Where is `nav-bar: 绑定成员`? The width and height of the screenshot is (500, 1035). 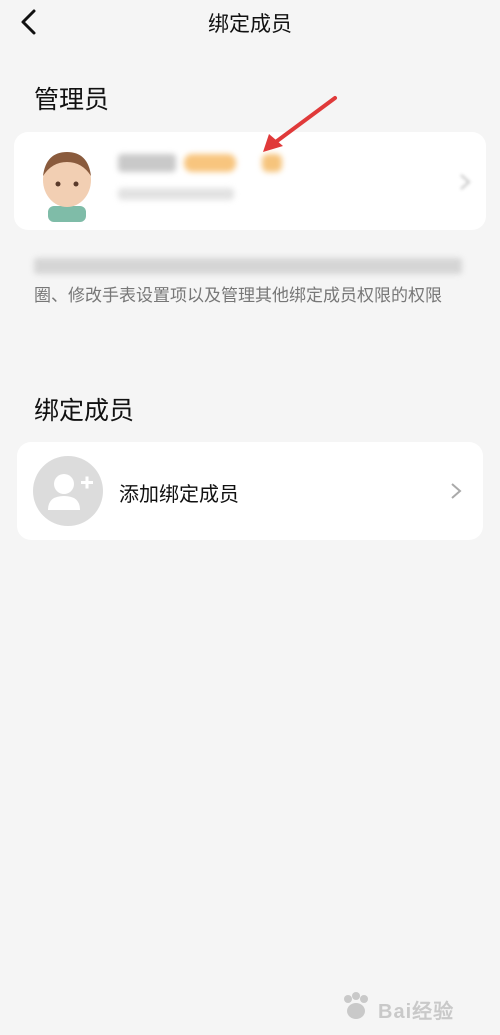
nav-bar: 绑定成员 is located at coordinates (250, 22).